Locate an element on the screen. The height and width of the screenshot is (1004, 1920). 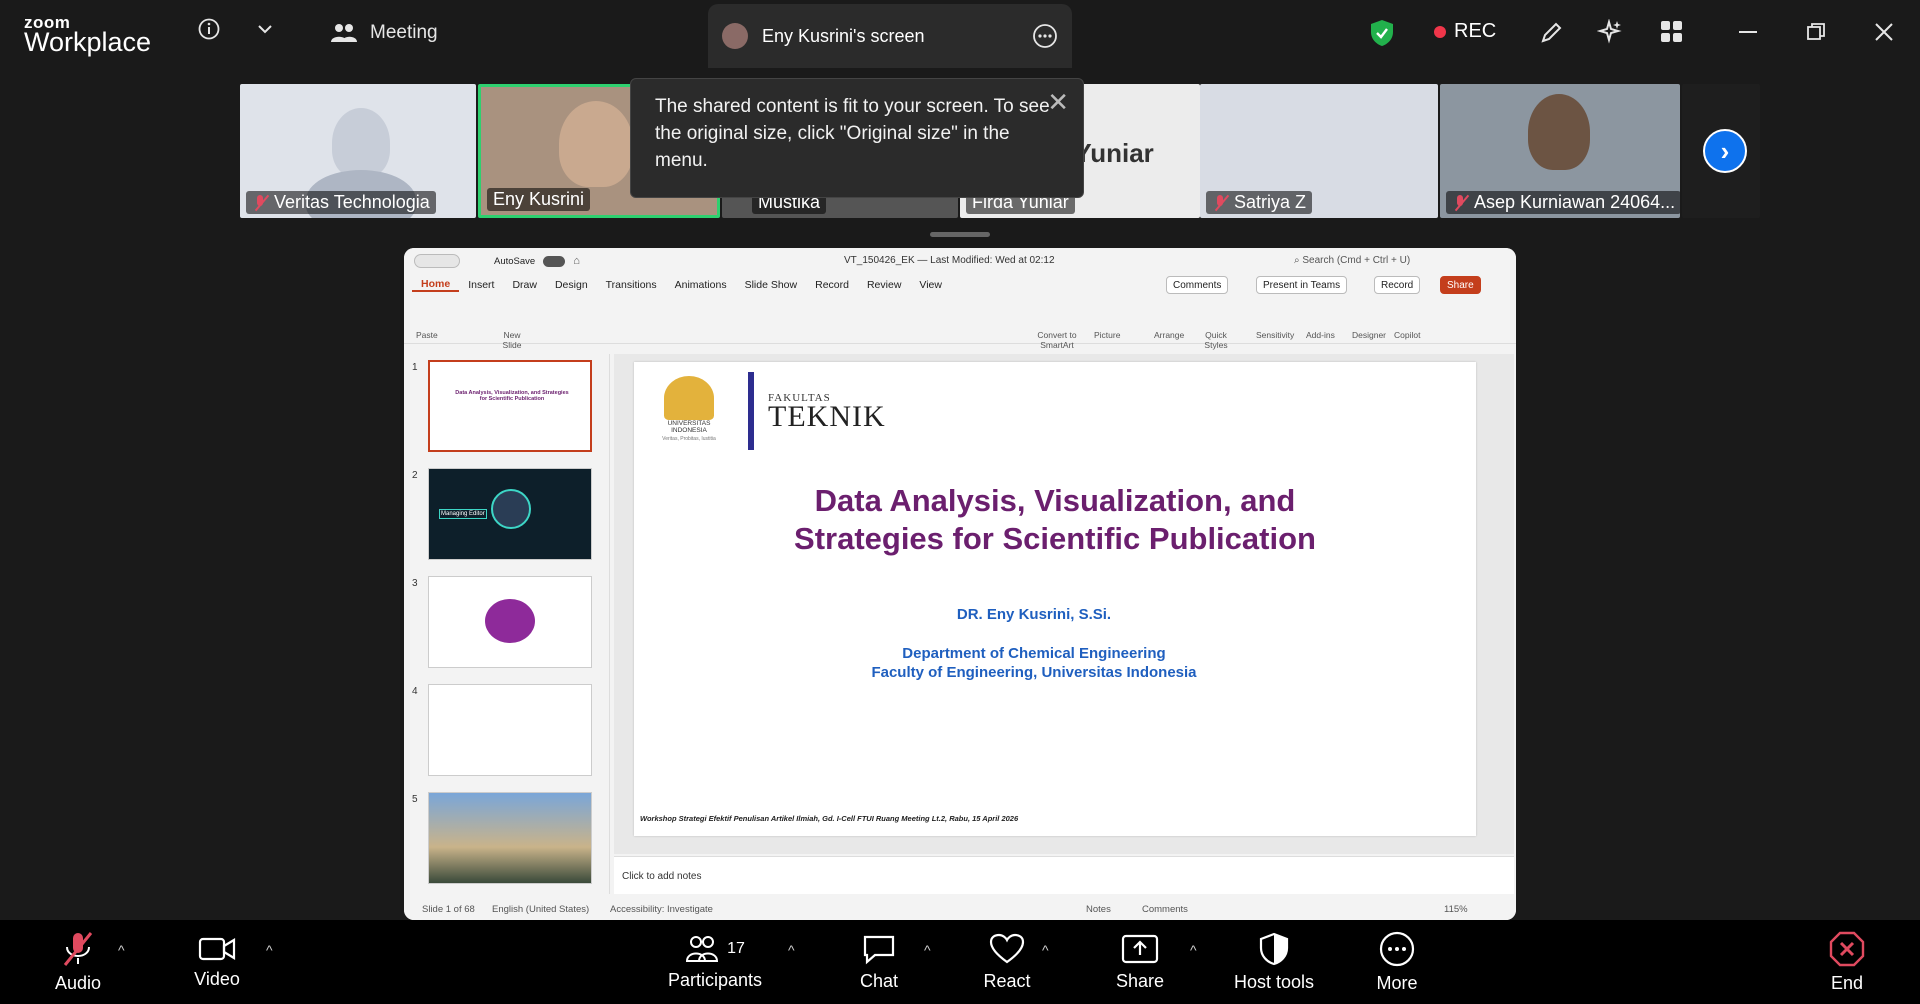
comments-button: Comments is located at coordinates (1197, 285).